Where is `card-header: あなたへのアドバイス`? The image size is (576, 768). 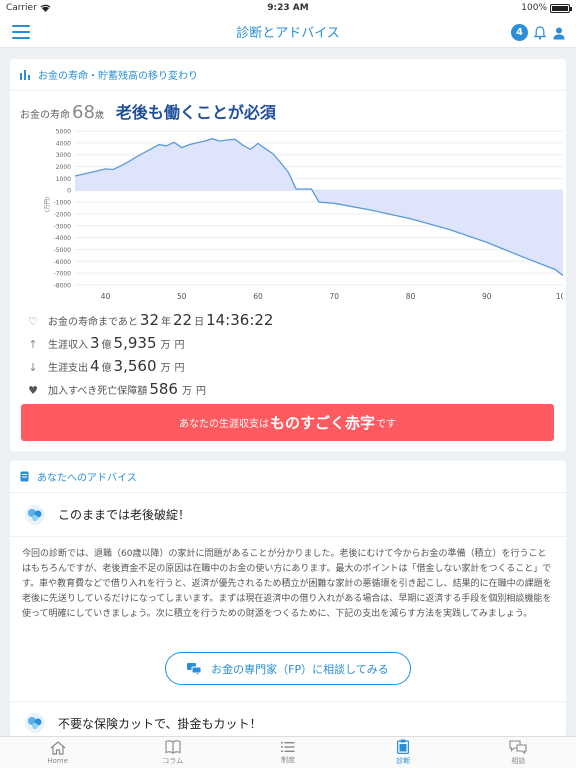
card-header: あなたへのアドバイス is located at coordinates (288, 477).